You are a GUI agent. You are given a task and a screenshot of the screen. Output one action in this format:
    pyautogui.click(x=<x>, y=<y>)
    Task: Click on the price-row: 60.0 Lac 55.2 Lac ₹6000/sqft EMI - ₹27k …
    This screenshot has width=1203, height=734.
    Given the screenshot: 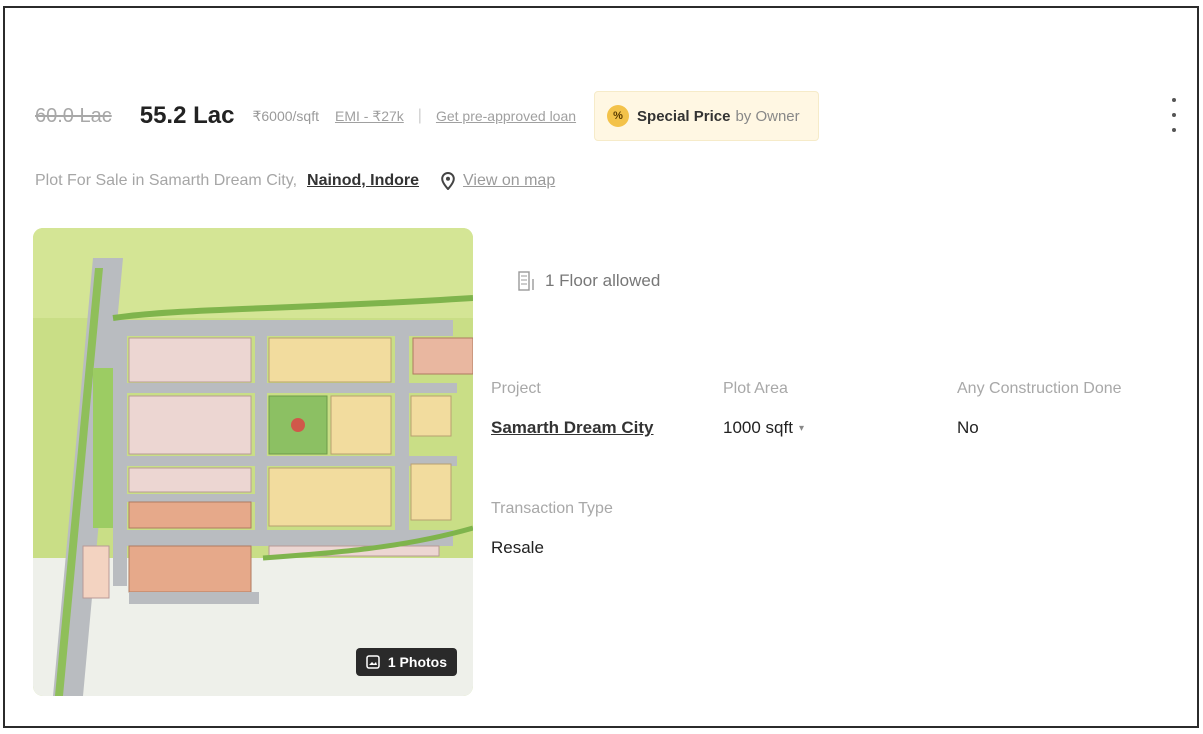 What is the action you would take?
    pyautogui.click(x=427, y=116)
    